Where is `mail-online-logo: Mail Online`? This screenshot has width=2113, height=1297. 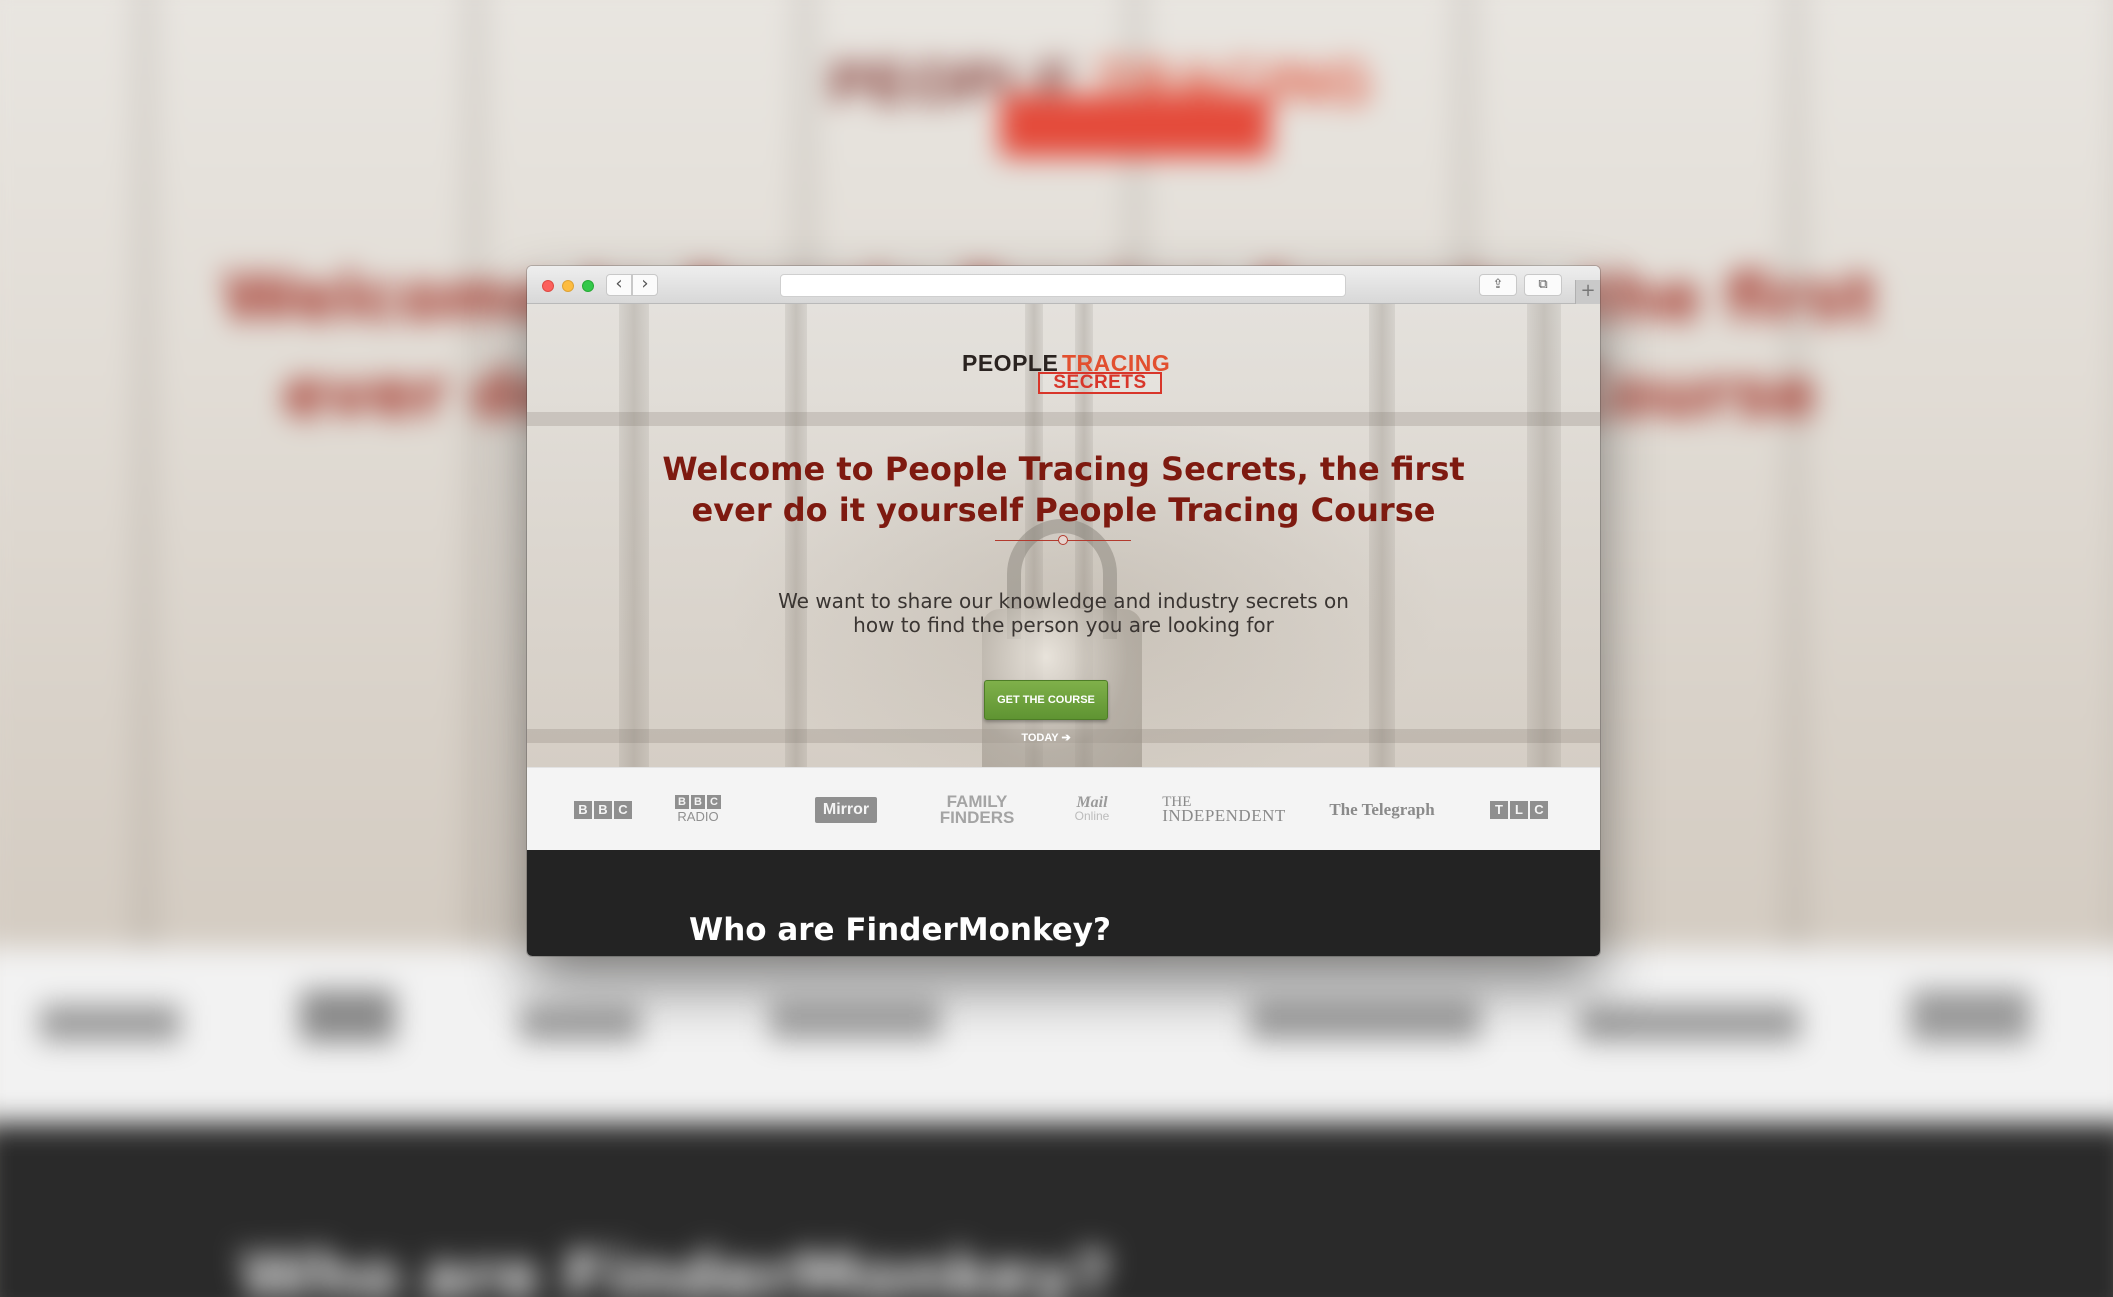 mail-online-logo: Mail Online is located at coordinates (1092, 808).